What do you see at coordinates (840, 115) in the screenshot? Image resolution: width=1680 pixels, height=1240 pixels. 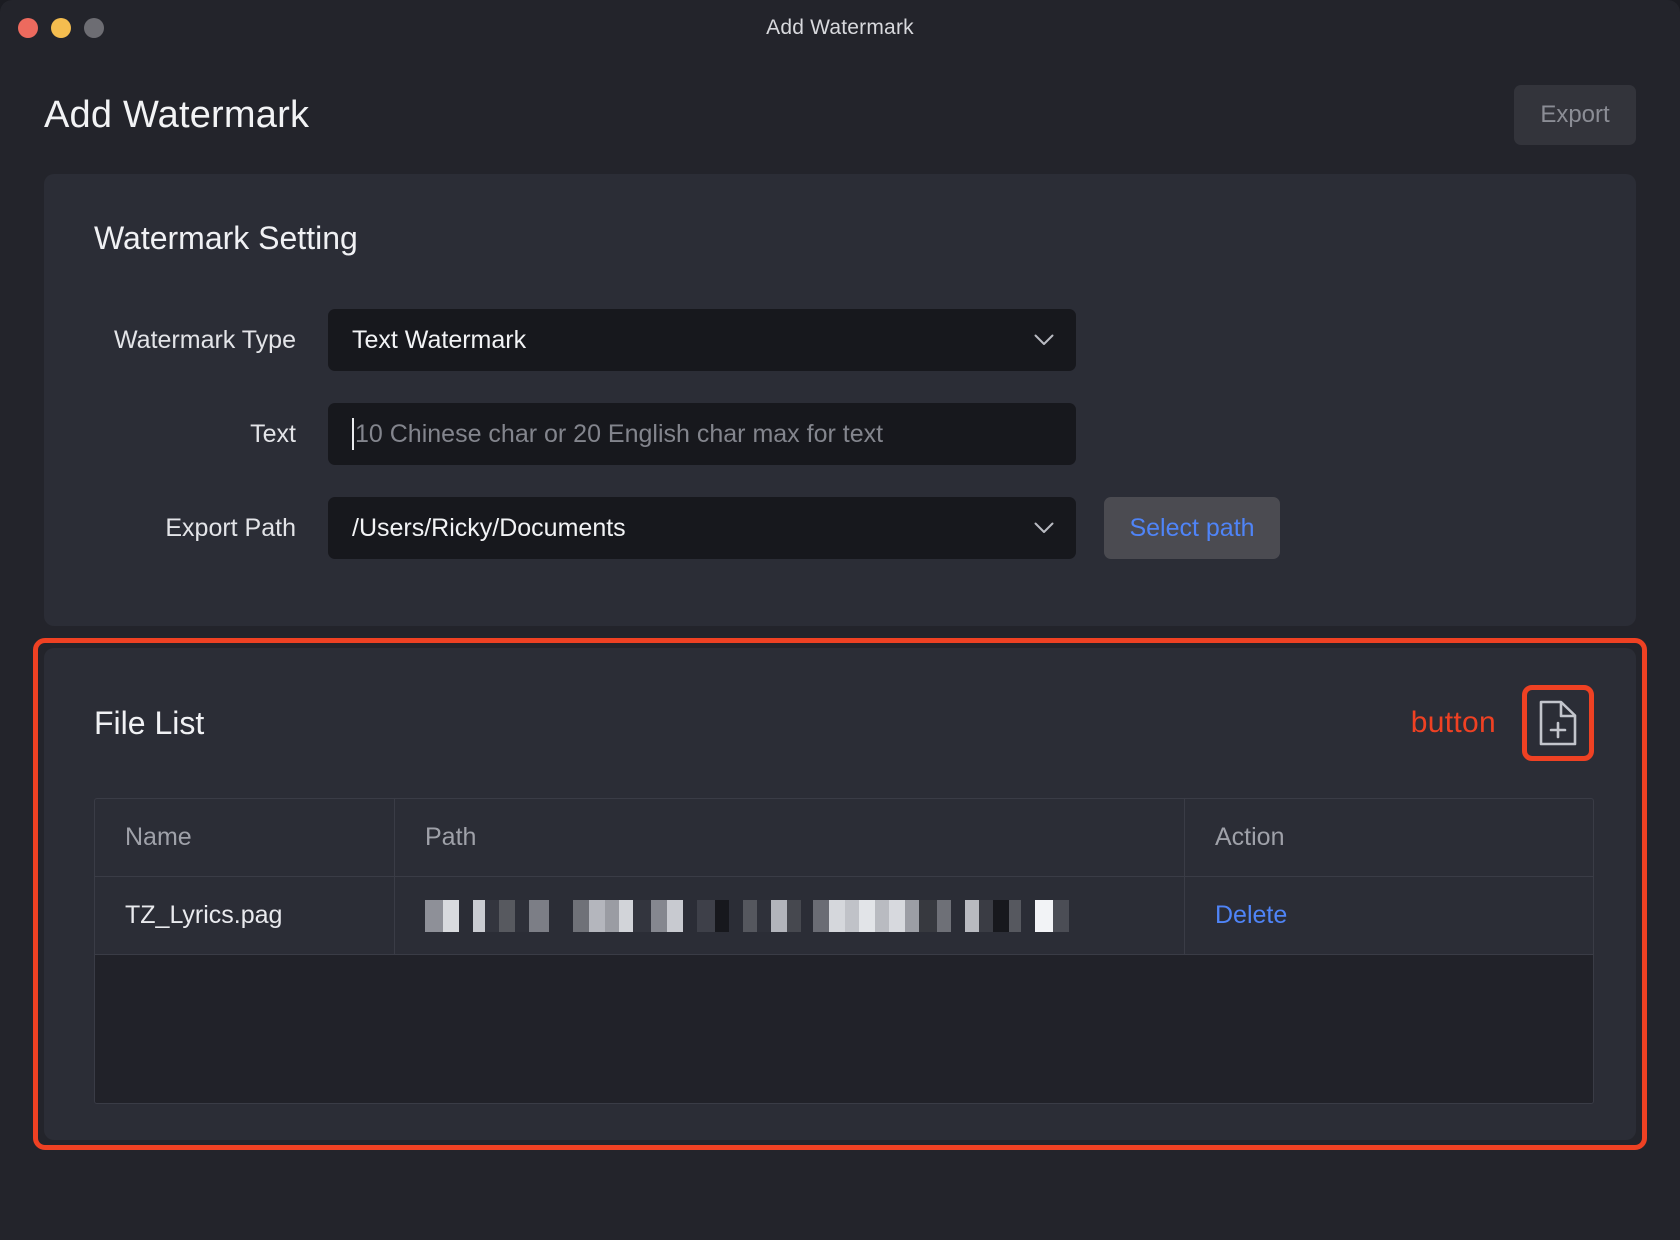 I see `page-header: Add Watermark Export` at bounding box center [840, 115].